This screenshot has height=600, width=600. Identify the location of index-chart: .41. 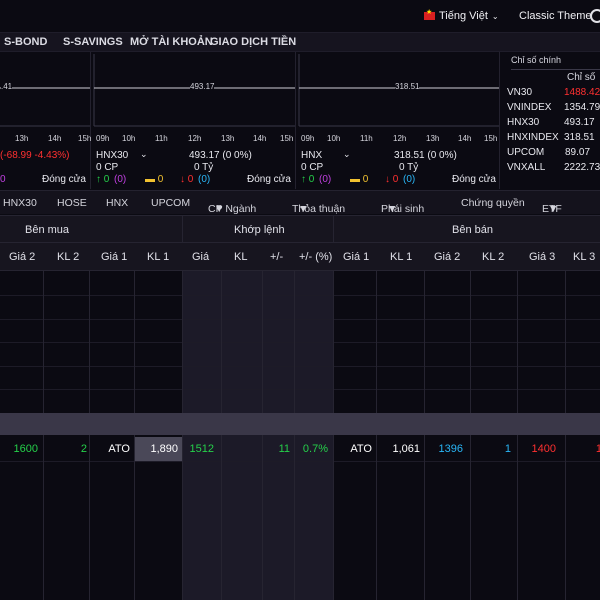
(45, 89).